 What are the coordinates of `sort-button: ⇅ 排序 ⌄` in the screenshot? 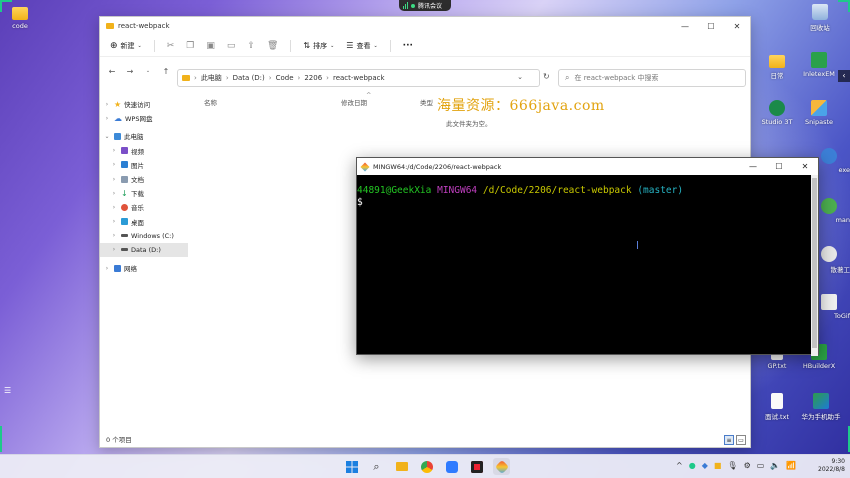 It's located at (318, 46).